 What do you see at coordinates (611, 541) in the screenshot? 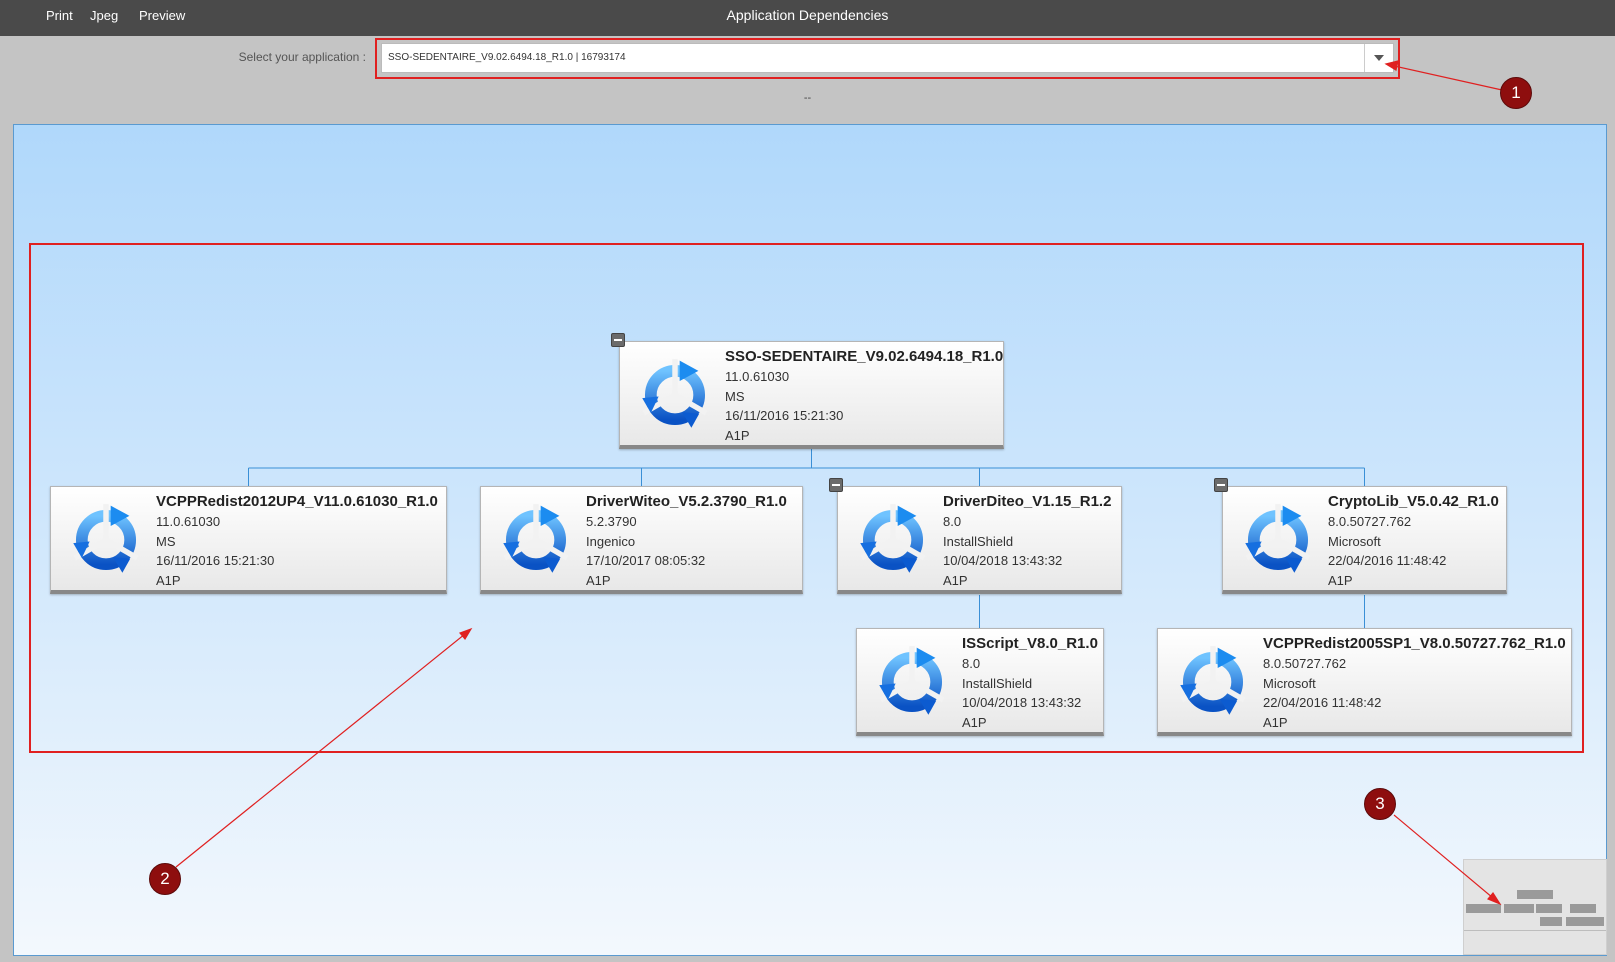
I see `node-vendor: Ingenico` at bounding box center [611, 541].